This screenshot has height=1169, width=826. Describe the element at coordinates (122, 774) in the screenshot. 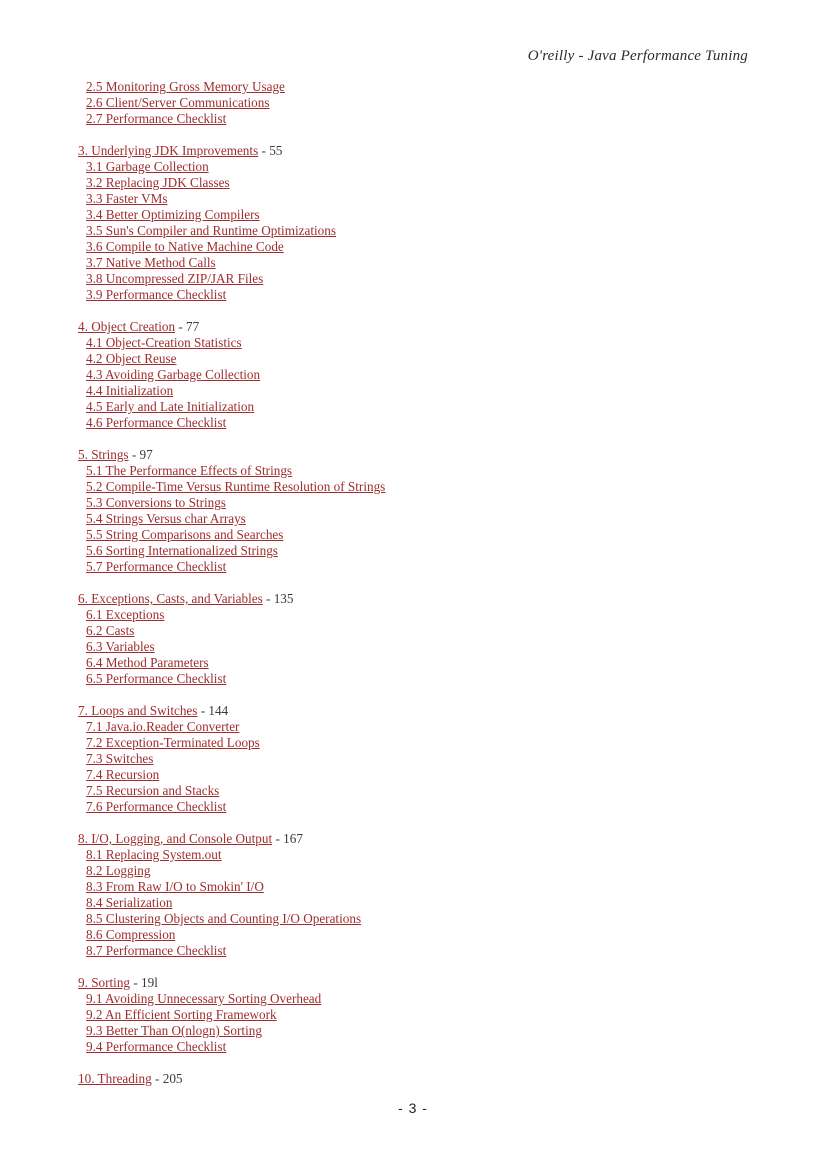

I see `toc-section-link: 7.4 Recursion` at that location.